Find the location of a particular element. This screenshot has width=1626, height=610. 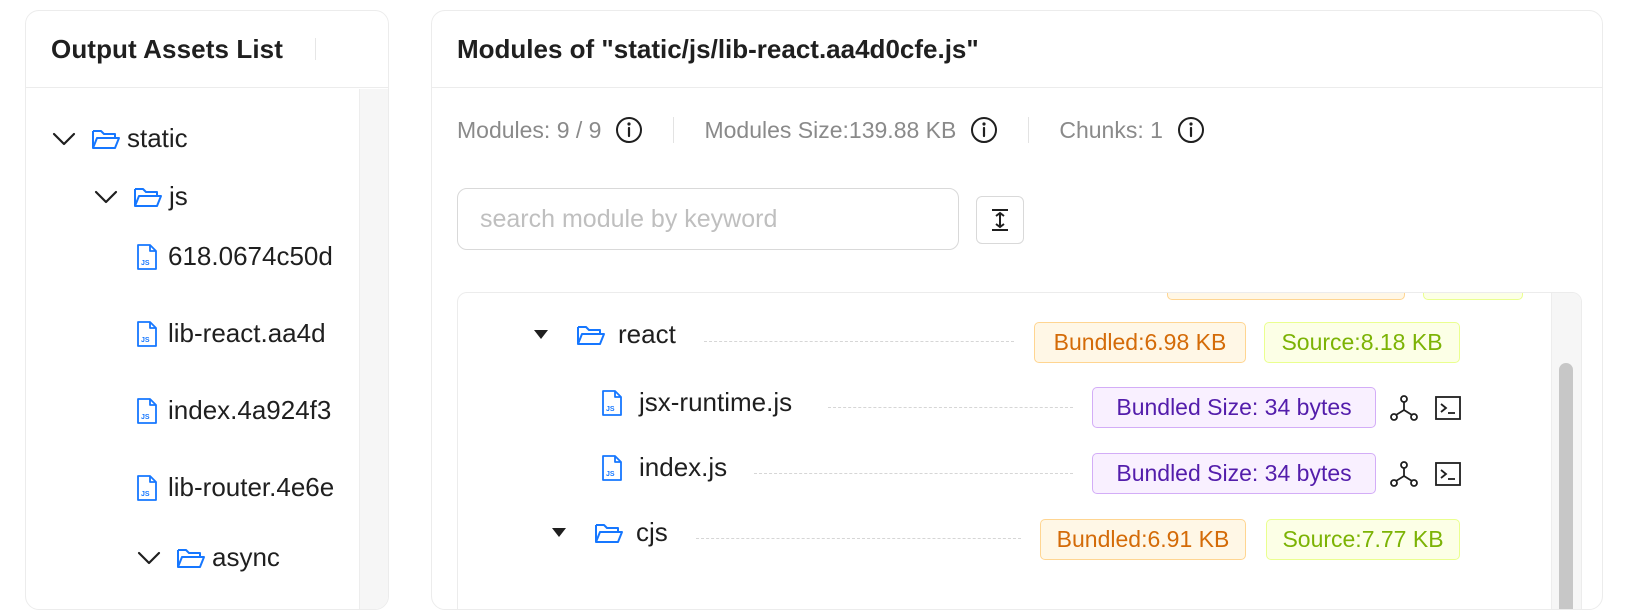

module-tree-scrollbar is located at coordinates (1566, 451).